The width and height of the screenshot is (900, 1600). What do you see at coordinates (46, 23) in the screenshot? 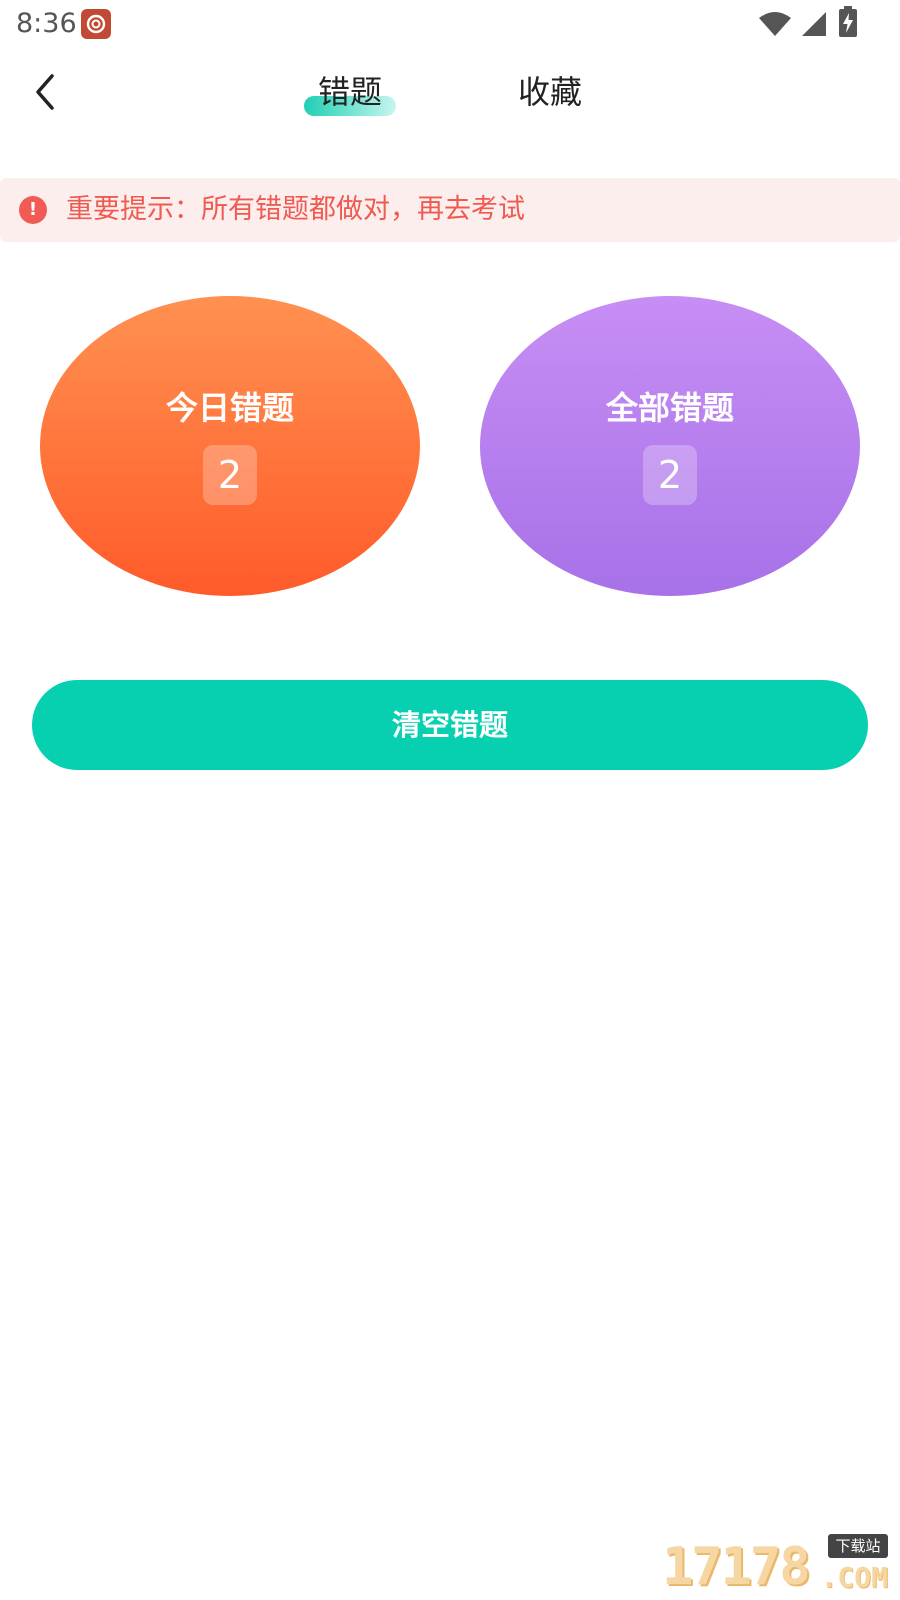
I see `status-time: 8:36` at bounding box center [46, 23].